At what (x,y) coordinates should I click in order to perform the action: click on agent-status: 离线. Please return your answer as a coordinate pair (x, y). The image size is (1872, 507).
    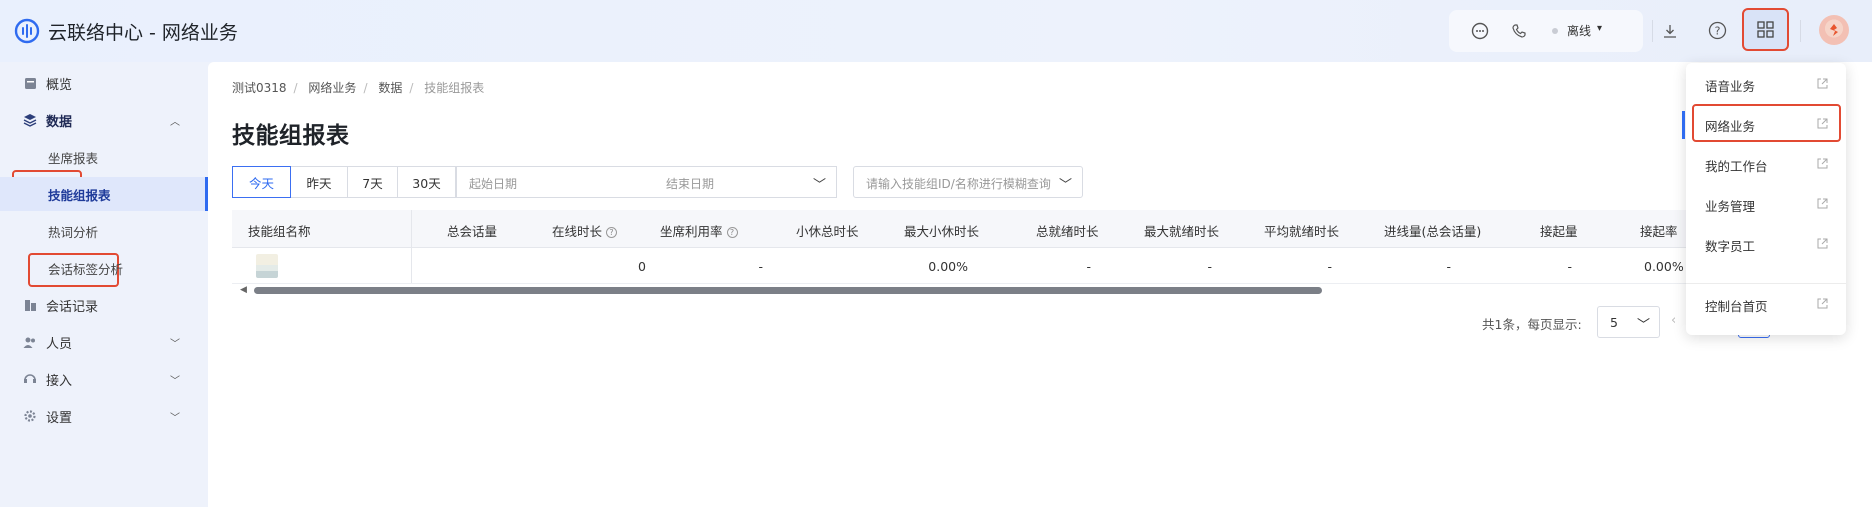
    Looking at the image, I should click on (1579, 30).